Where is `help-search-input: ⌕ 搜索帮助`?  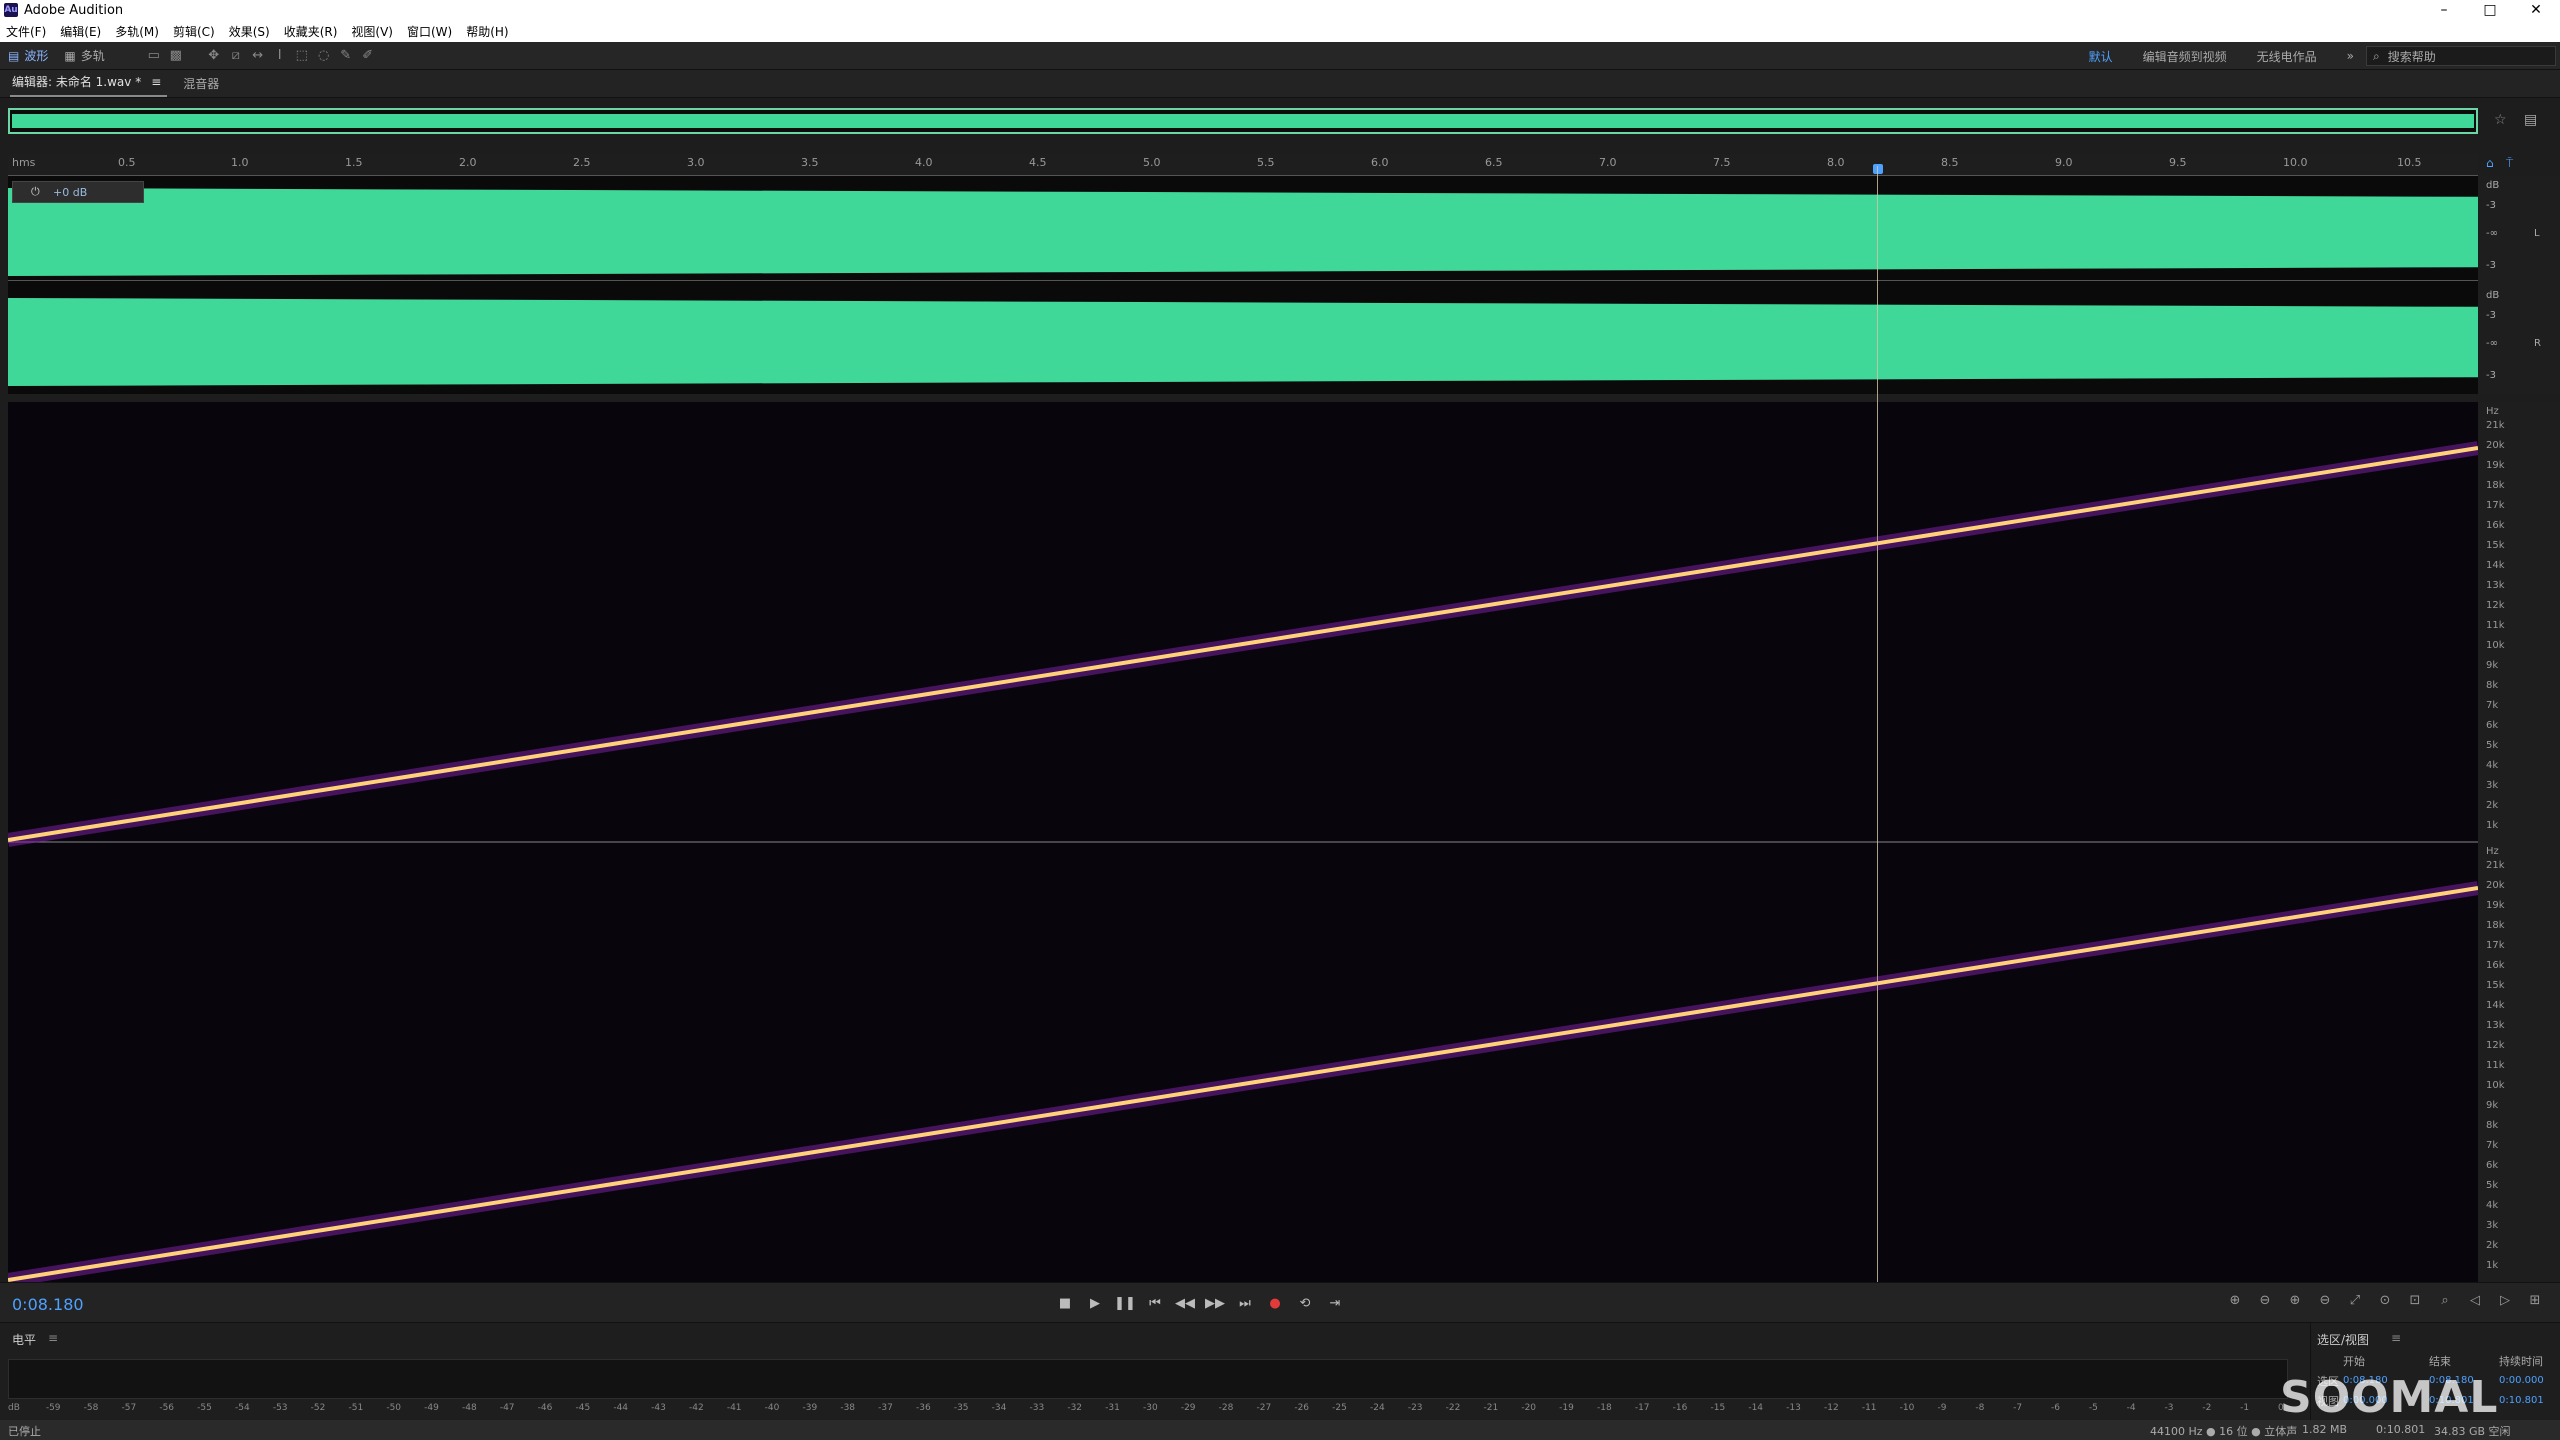 help-search-input: ⌕ 搜索帮助 is located at coordinates (2461, 56).